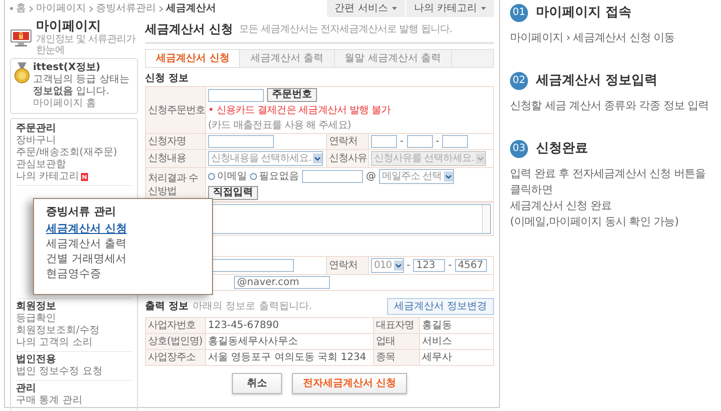  I want to click on field-label: 신청자명, so click(176, 142).